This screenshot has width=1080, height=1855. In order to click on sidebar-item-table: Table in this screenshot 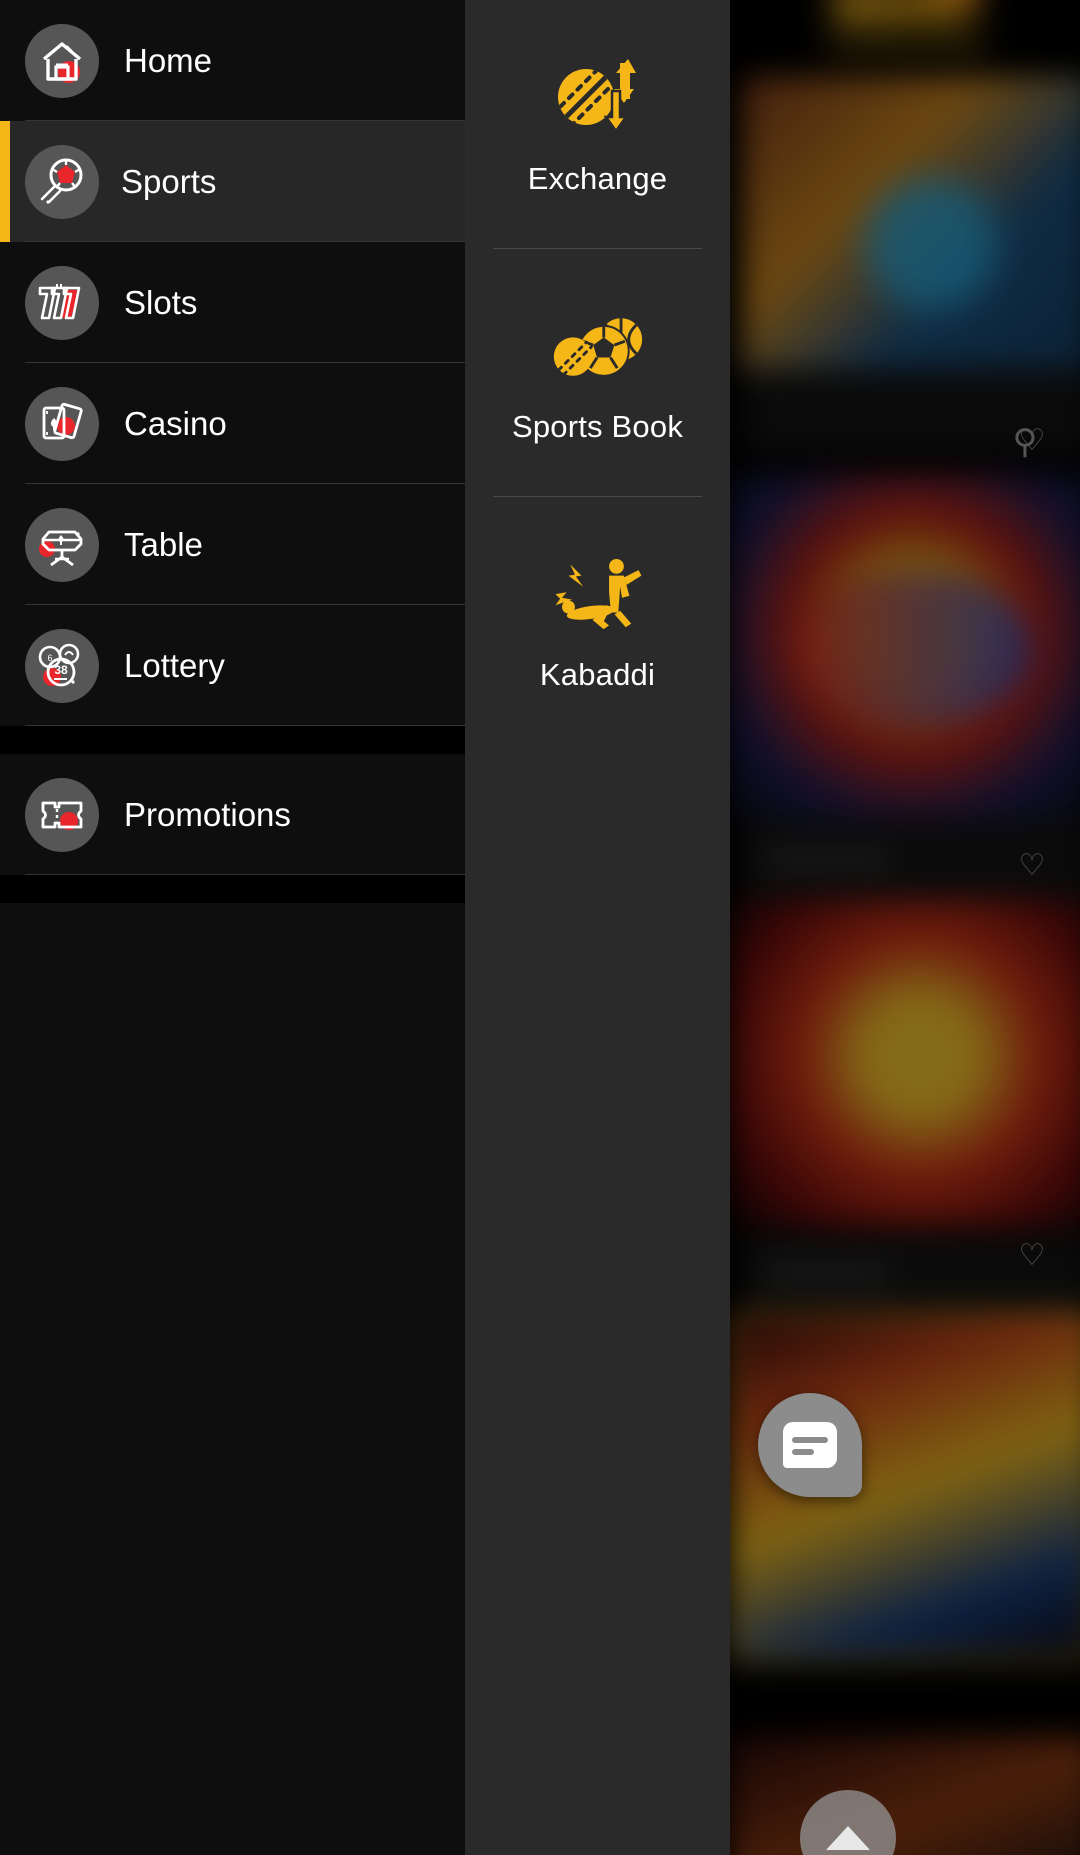, I will do `click(232, 544)`.